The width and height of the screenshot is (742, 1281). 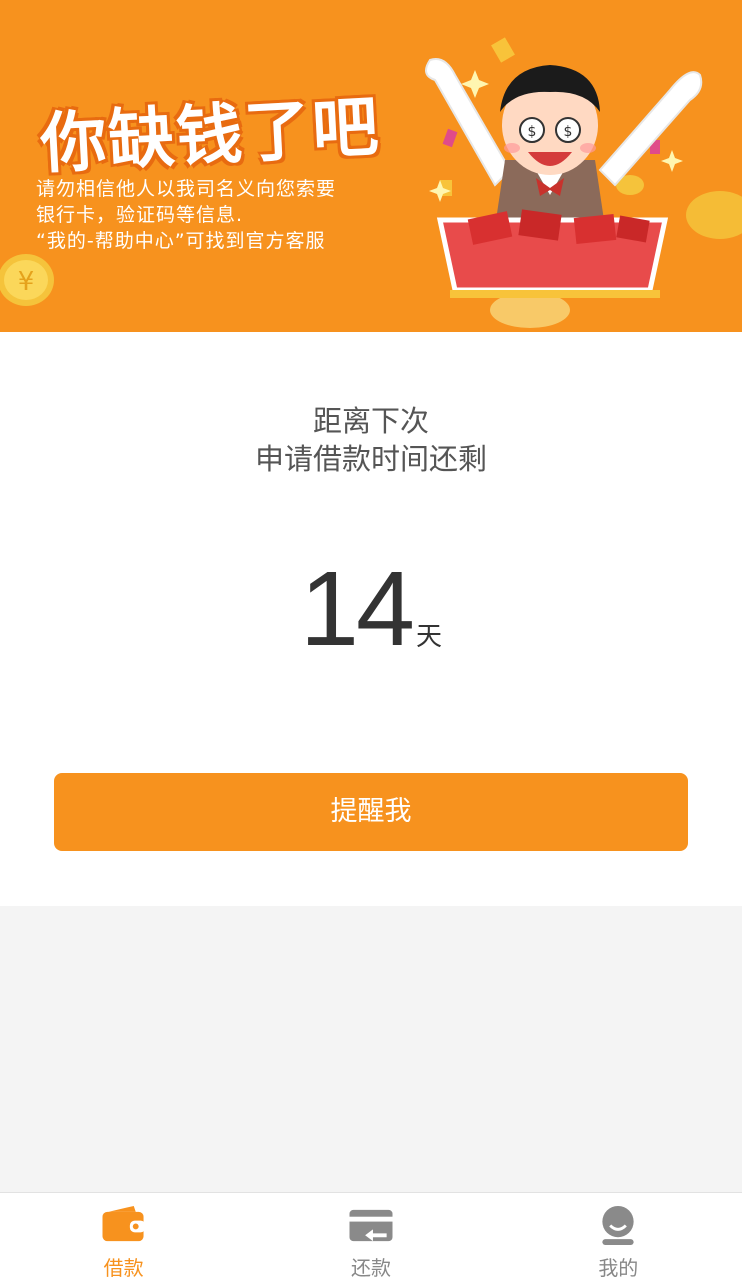 I want to click on countdown-caption: 距离下次 申请借款时间还剩, so click(x=371, y=440).